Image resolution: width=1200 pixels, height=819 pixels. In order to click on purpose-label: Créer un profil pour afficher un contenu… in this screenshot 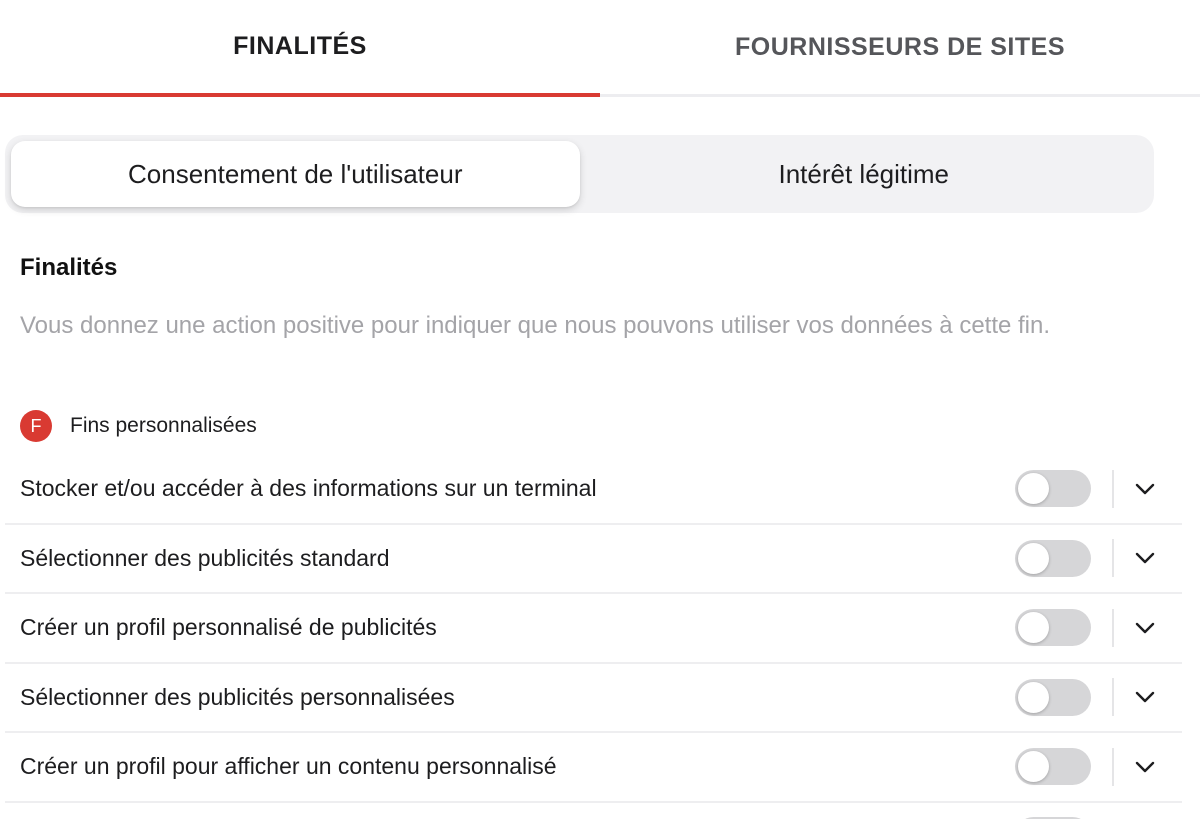, I will do `click(288, 766)`.